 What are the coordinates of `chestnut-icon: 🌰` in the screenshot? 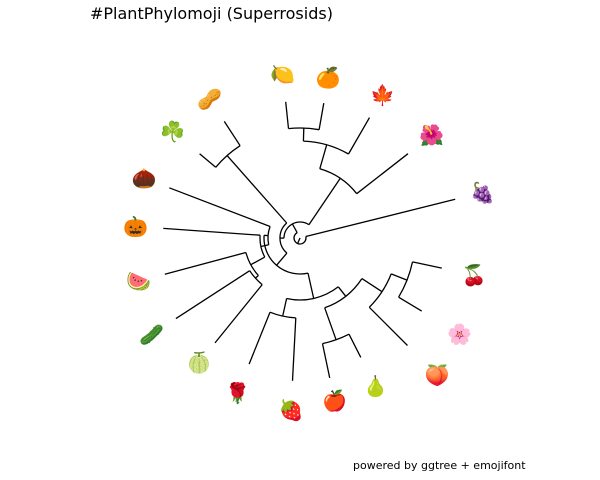 It's located at (144, 178).